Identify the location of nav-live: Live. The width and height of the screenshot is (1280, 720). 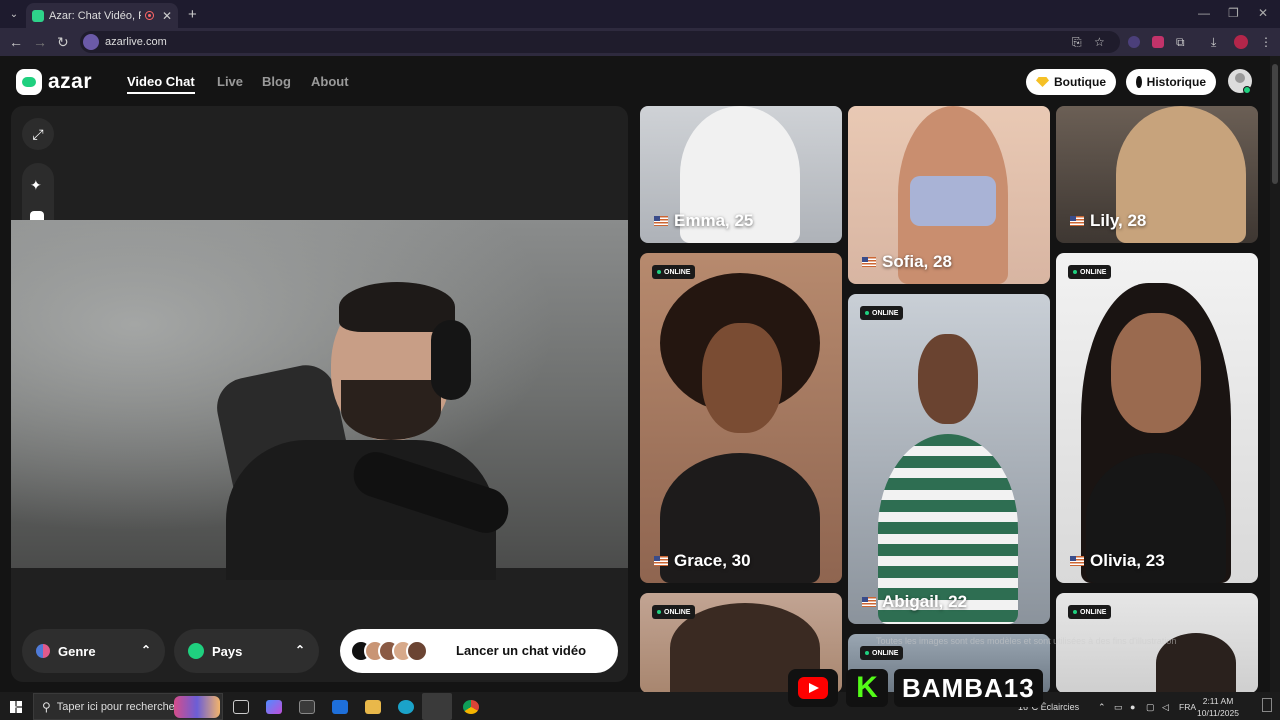
(230, 81).